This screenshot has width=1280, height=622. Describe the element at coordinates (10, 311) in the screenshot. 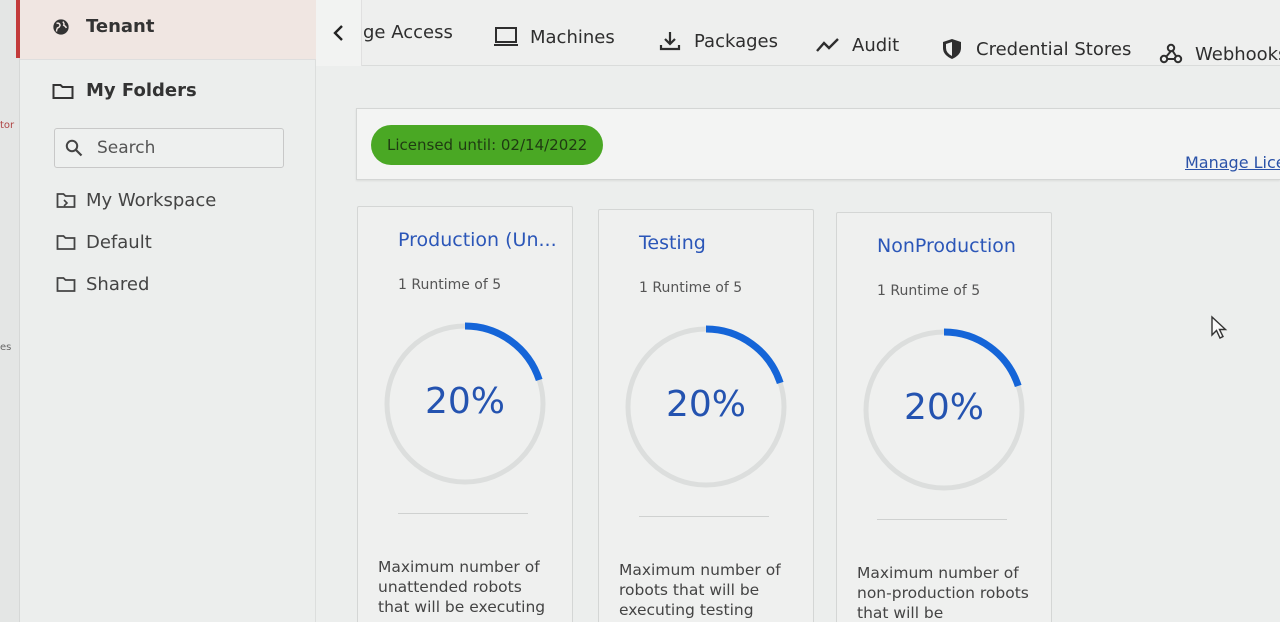

I see `left-edge-strip: tor es` at that location.